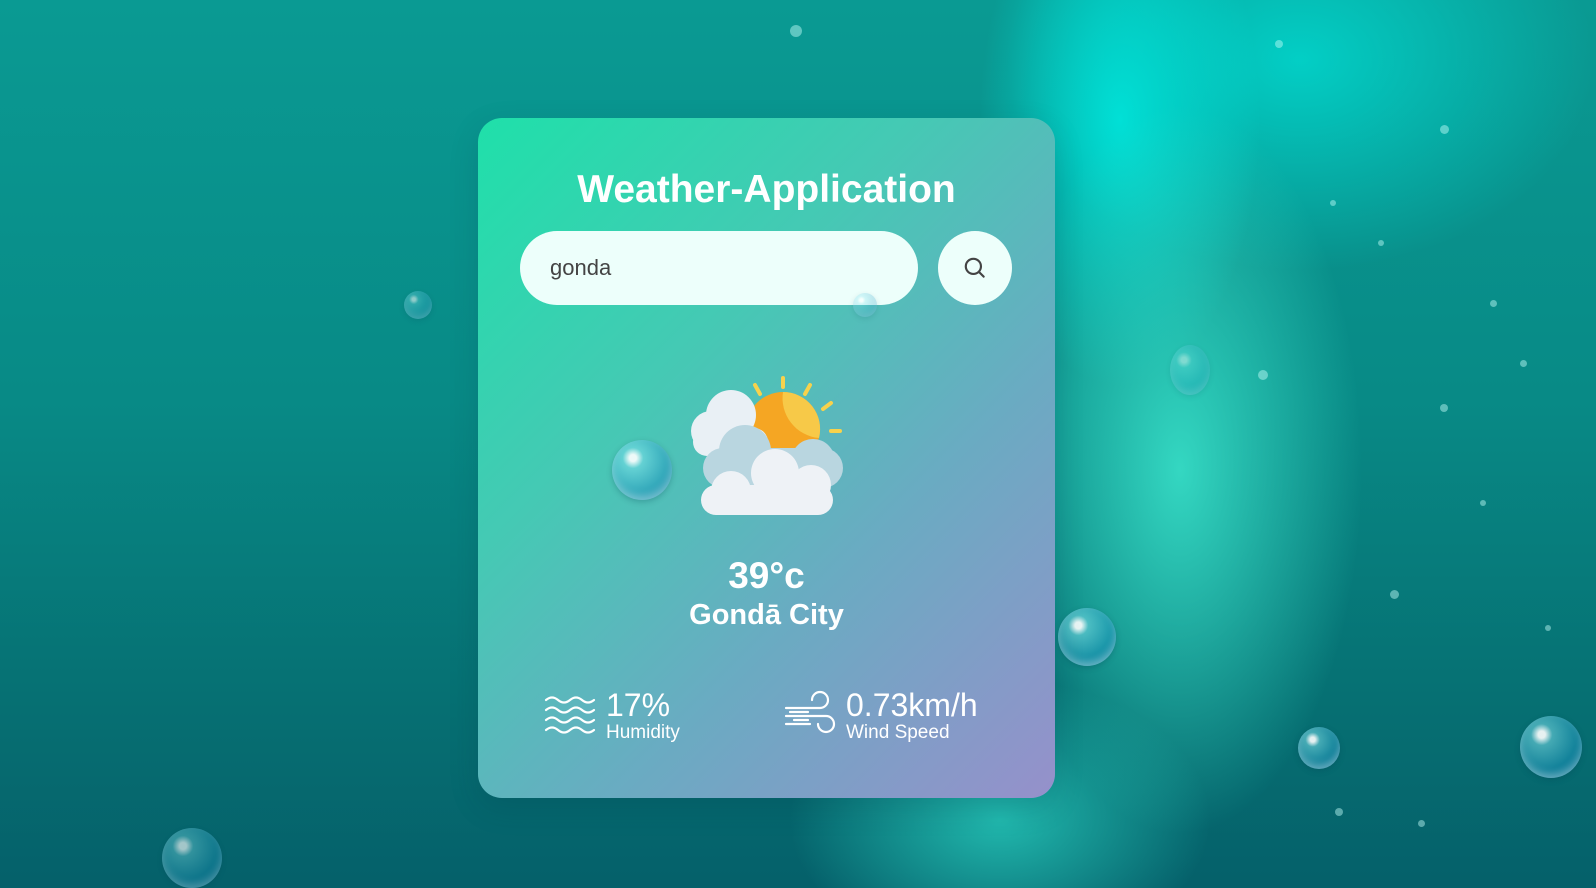 The height and width of the screenshot is (888, 1596). I want to click on search-icon, so click(974, 267).